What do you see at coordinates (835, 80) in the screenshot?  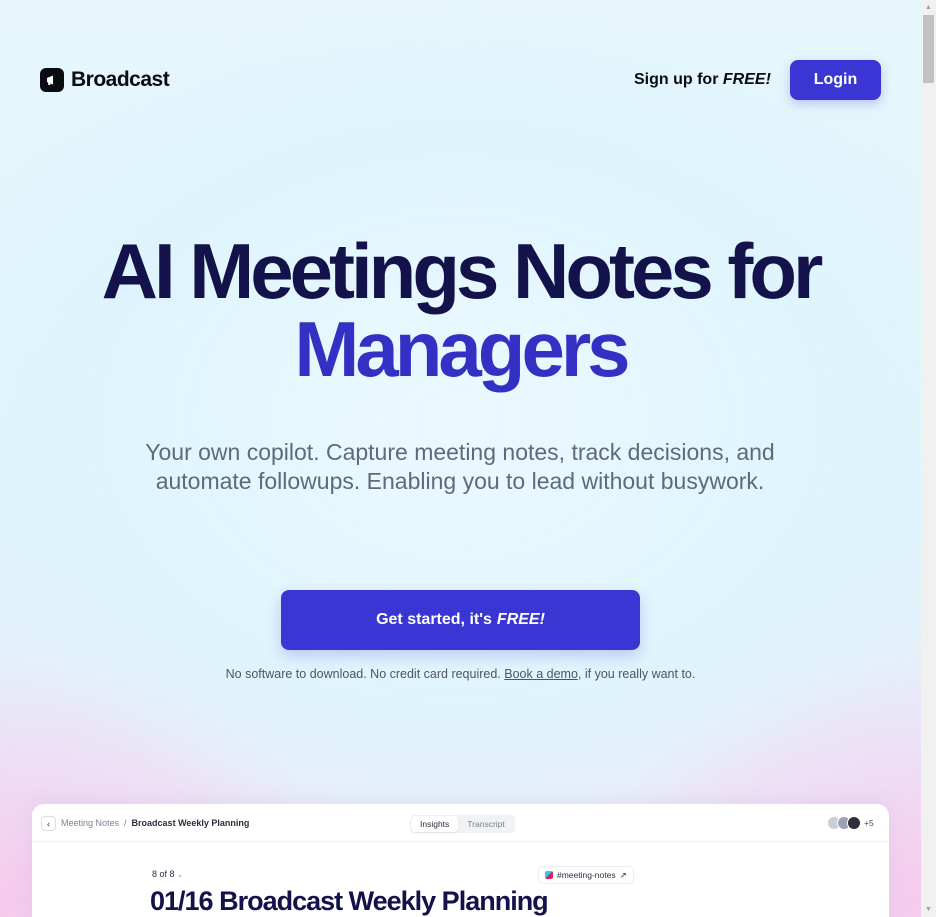 I see `login-button: Login` at bounding box center [835, 80].